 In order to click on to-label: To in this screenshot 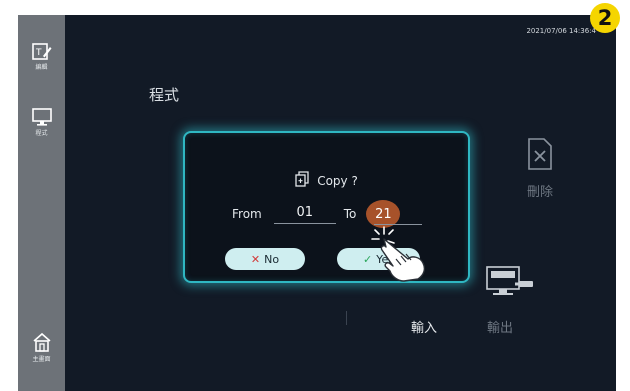, I will do `click(350, 214)`.